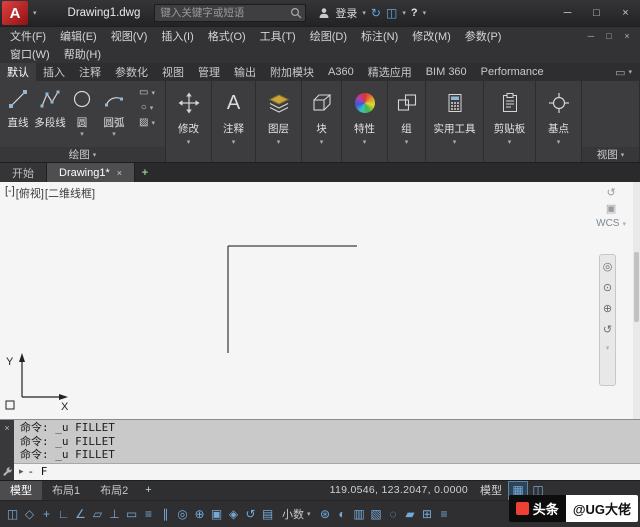  Describe the element at coordinates (407, 121) in the screenshot. I see `panel-groups: 组 ▾` at that location.